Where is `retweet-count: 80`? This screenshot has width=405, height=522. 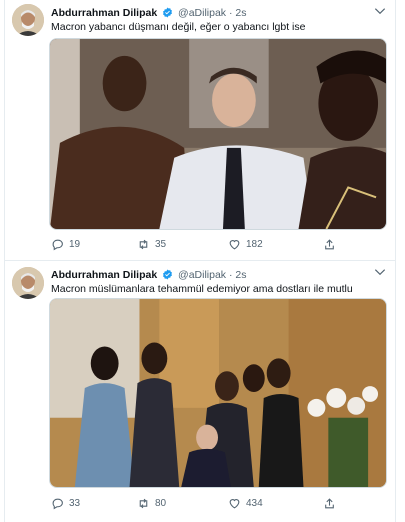
retweet-count: 80 is located at coordinates (161, 503).